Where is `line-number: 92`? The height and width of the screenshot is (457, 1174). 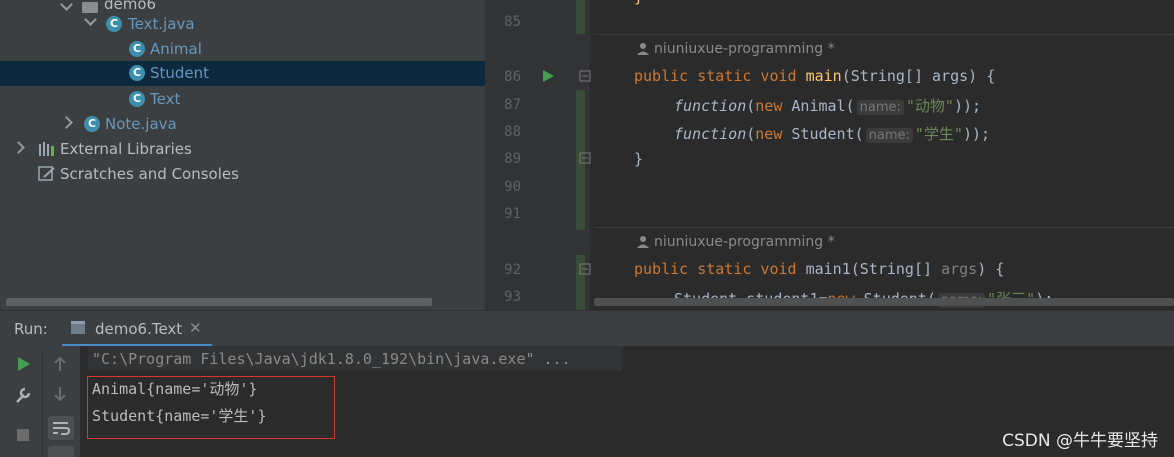 line-number: 92 is located at coordinates (512, 270).